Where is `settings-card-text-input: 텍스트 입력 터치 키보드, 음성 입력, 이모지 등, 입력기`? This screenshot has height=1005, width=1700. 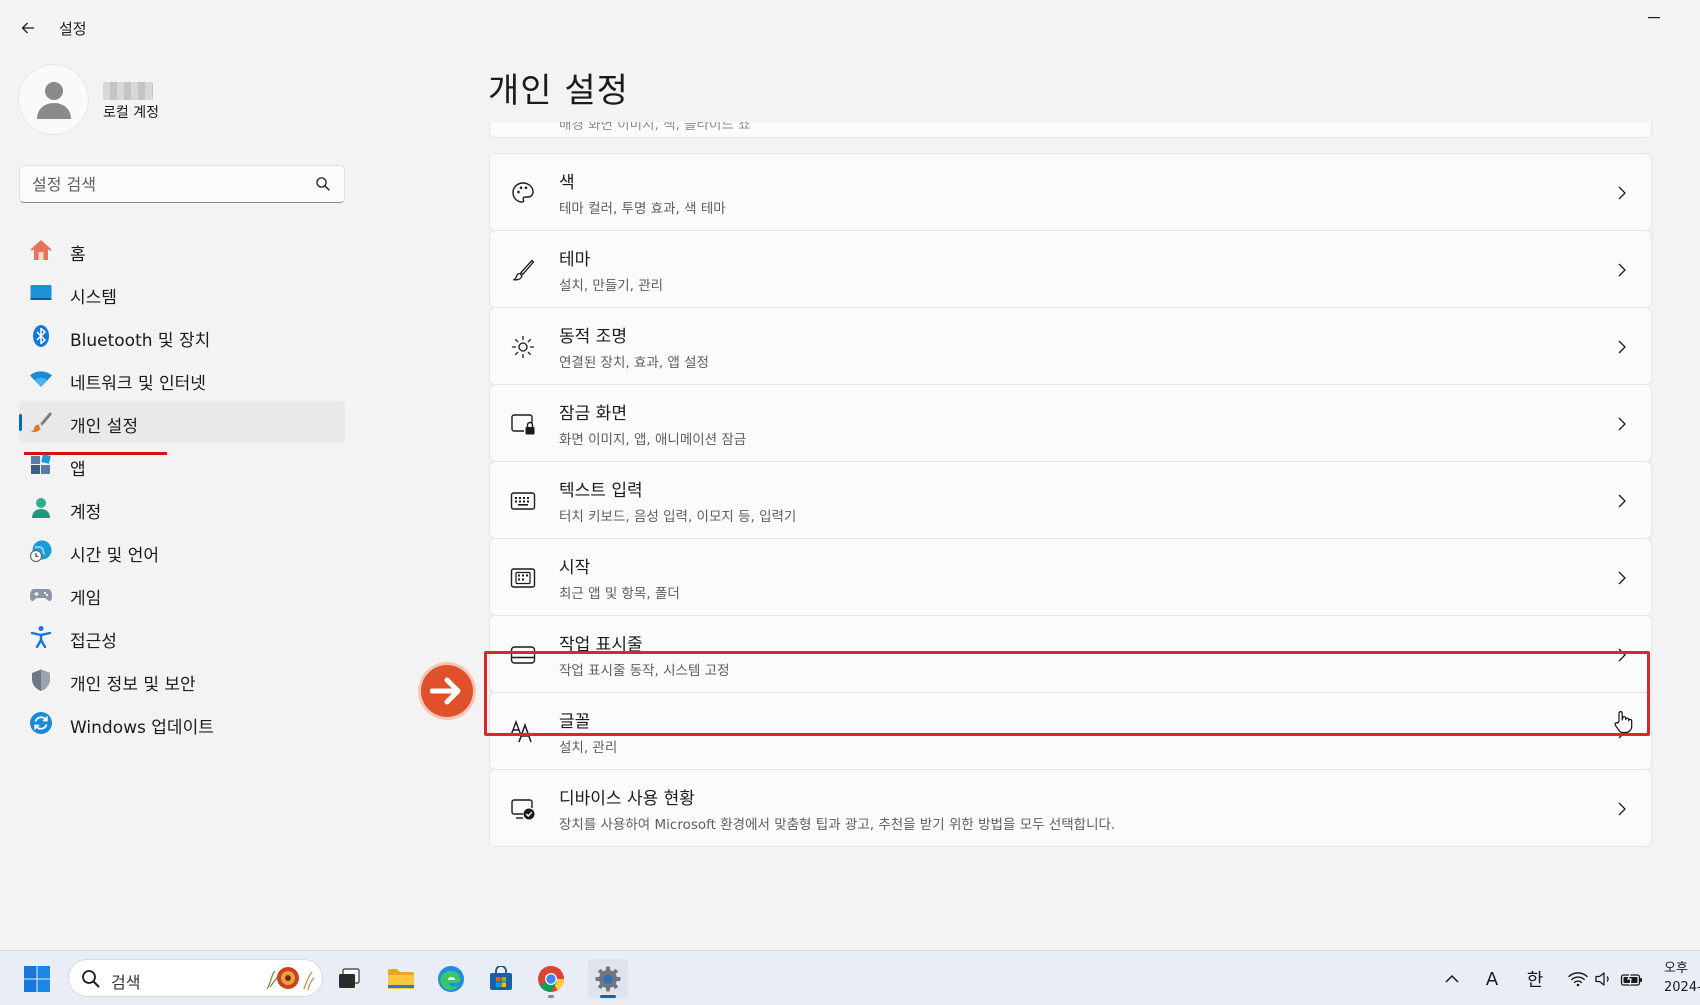 settings-card-text-input: 텍스트 입력 터치 키보드, 음성 입력, 이모지 등, 입력기 is located at coordinates (1070, 500).